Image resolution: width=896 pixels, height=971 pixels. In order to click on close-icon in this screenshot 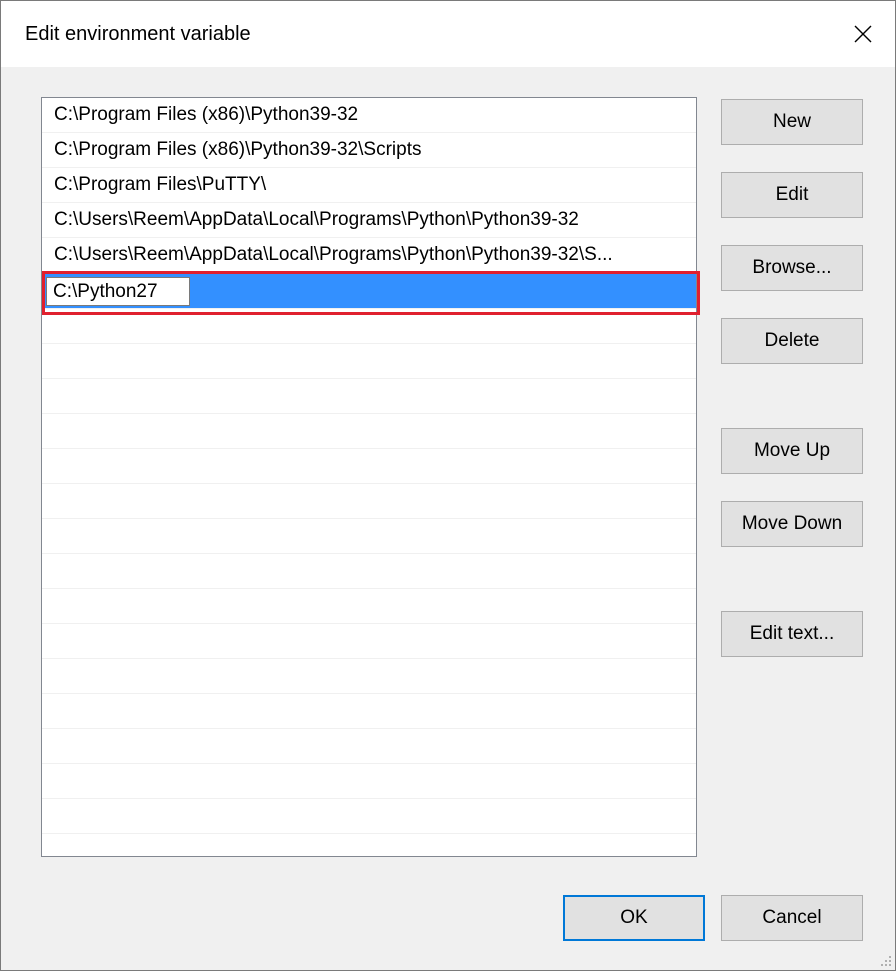, I will do `click(863, 34)`.